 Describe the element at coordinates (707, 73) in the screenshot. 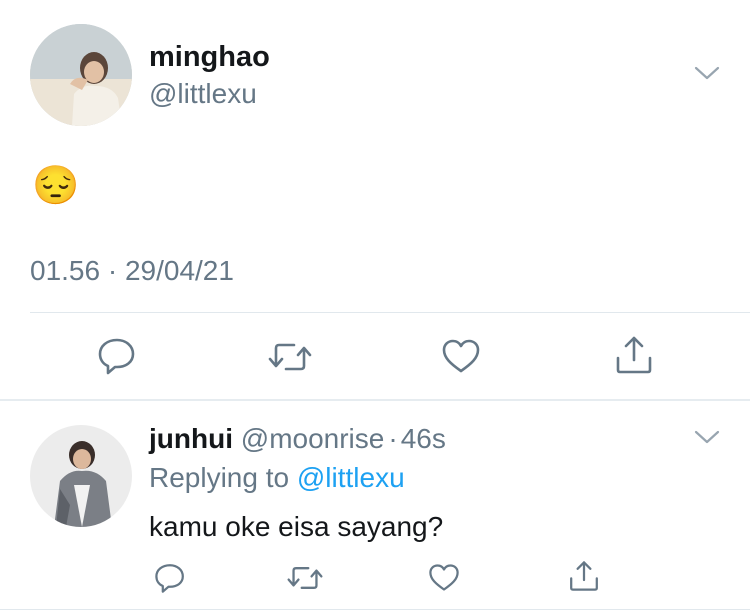

I see `chevron-down-icon` at that location.